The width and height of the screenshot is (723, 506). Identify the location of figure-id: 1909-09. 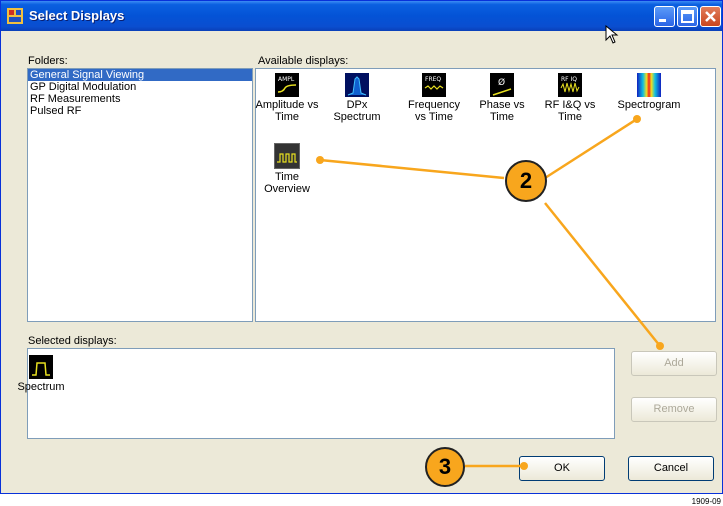
(706, 501).